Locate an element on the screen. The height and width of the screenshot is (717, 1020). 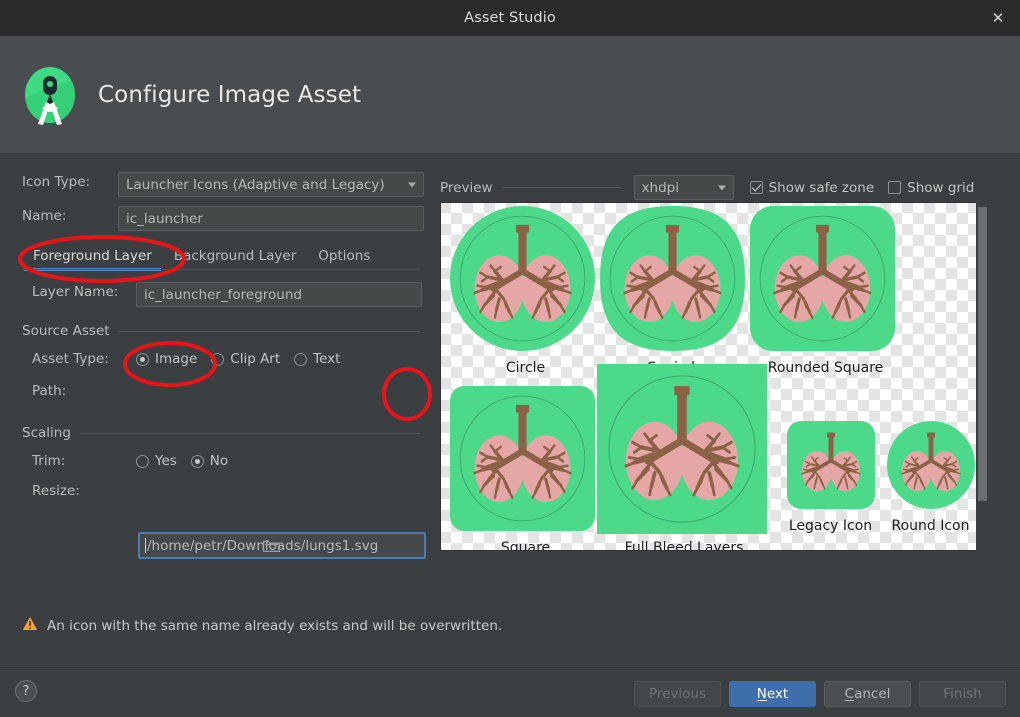
tab-background-layer-label: Background Layer is located at coordinates (235, 256).